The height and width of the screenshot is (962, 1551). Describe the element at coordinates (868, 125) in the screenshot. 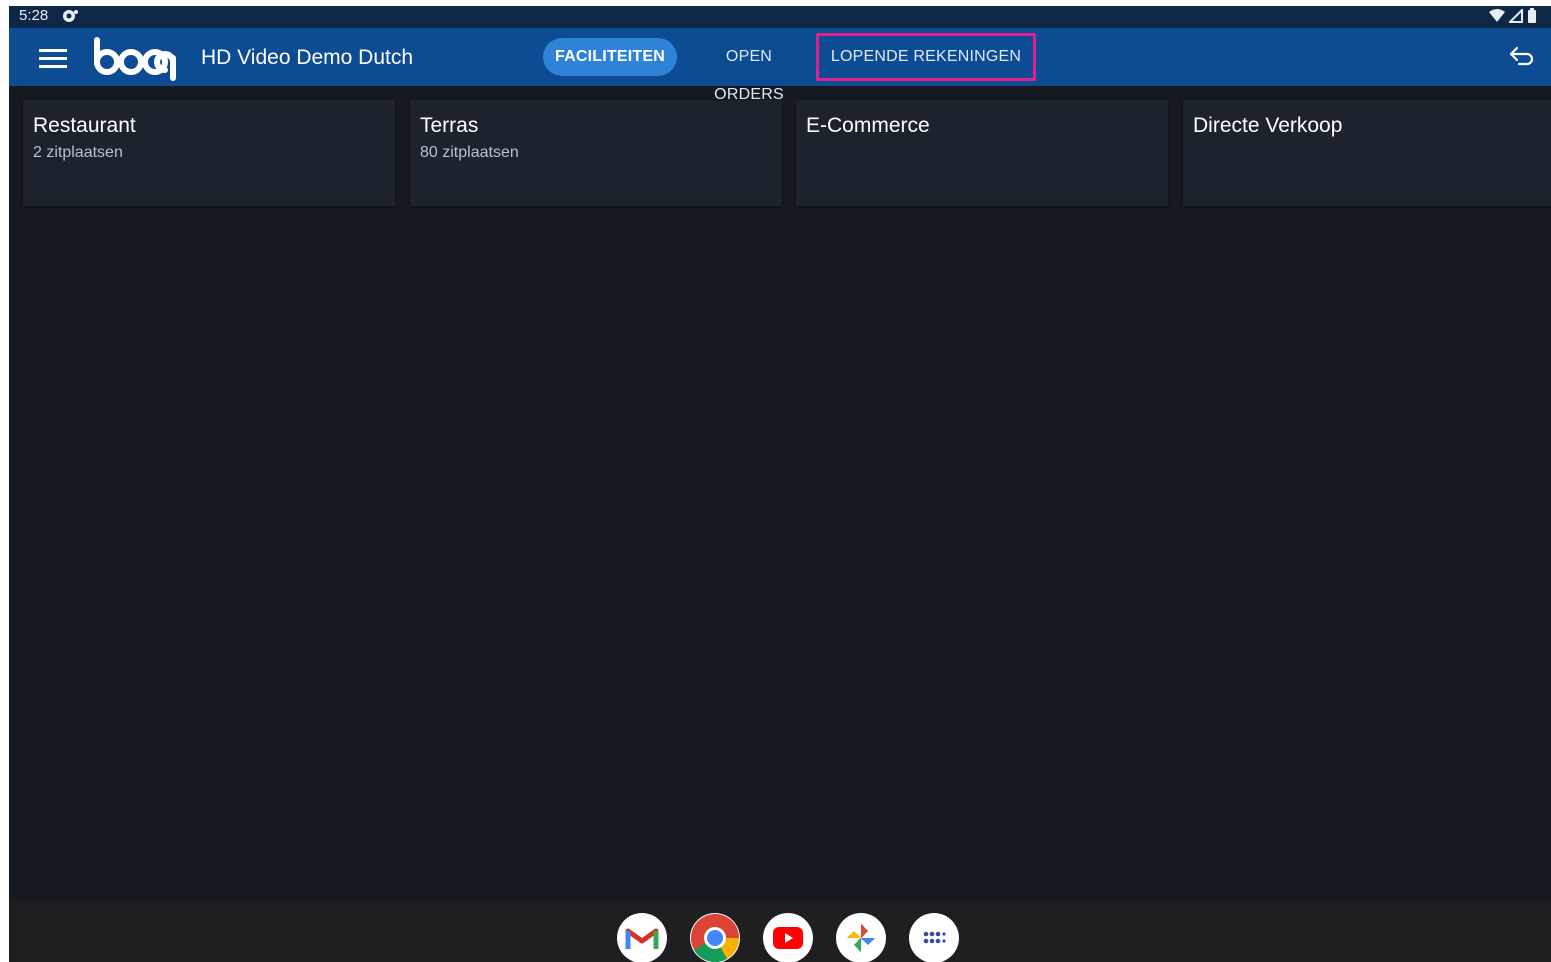

I see `facility-name: E-Commerce` at that location.